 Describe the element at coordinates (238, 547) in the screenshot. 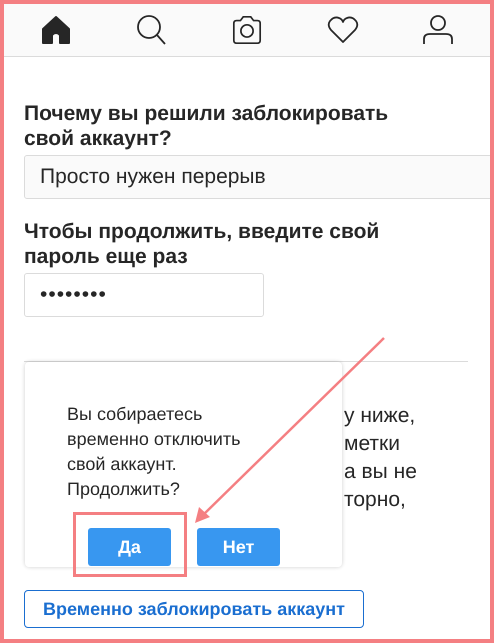

I see `no-button: Нет` at that location.